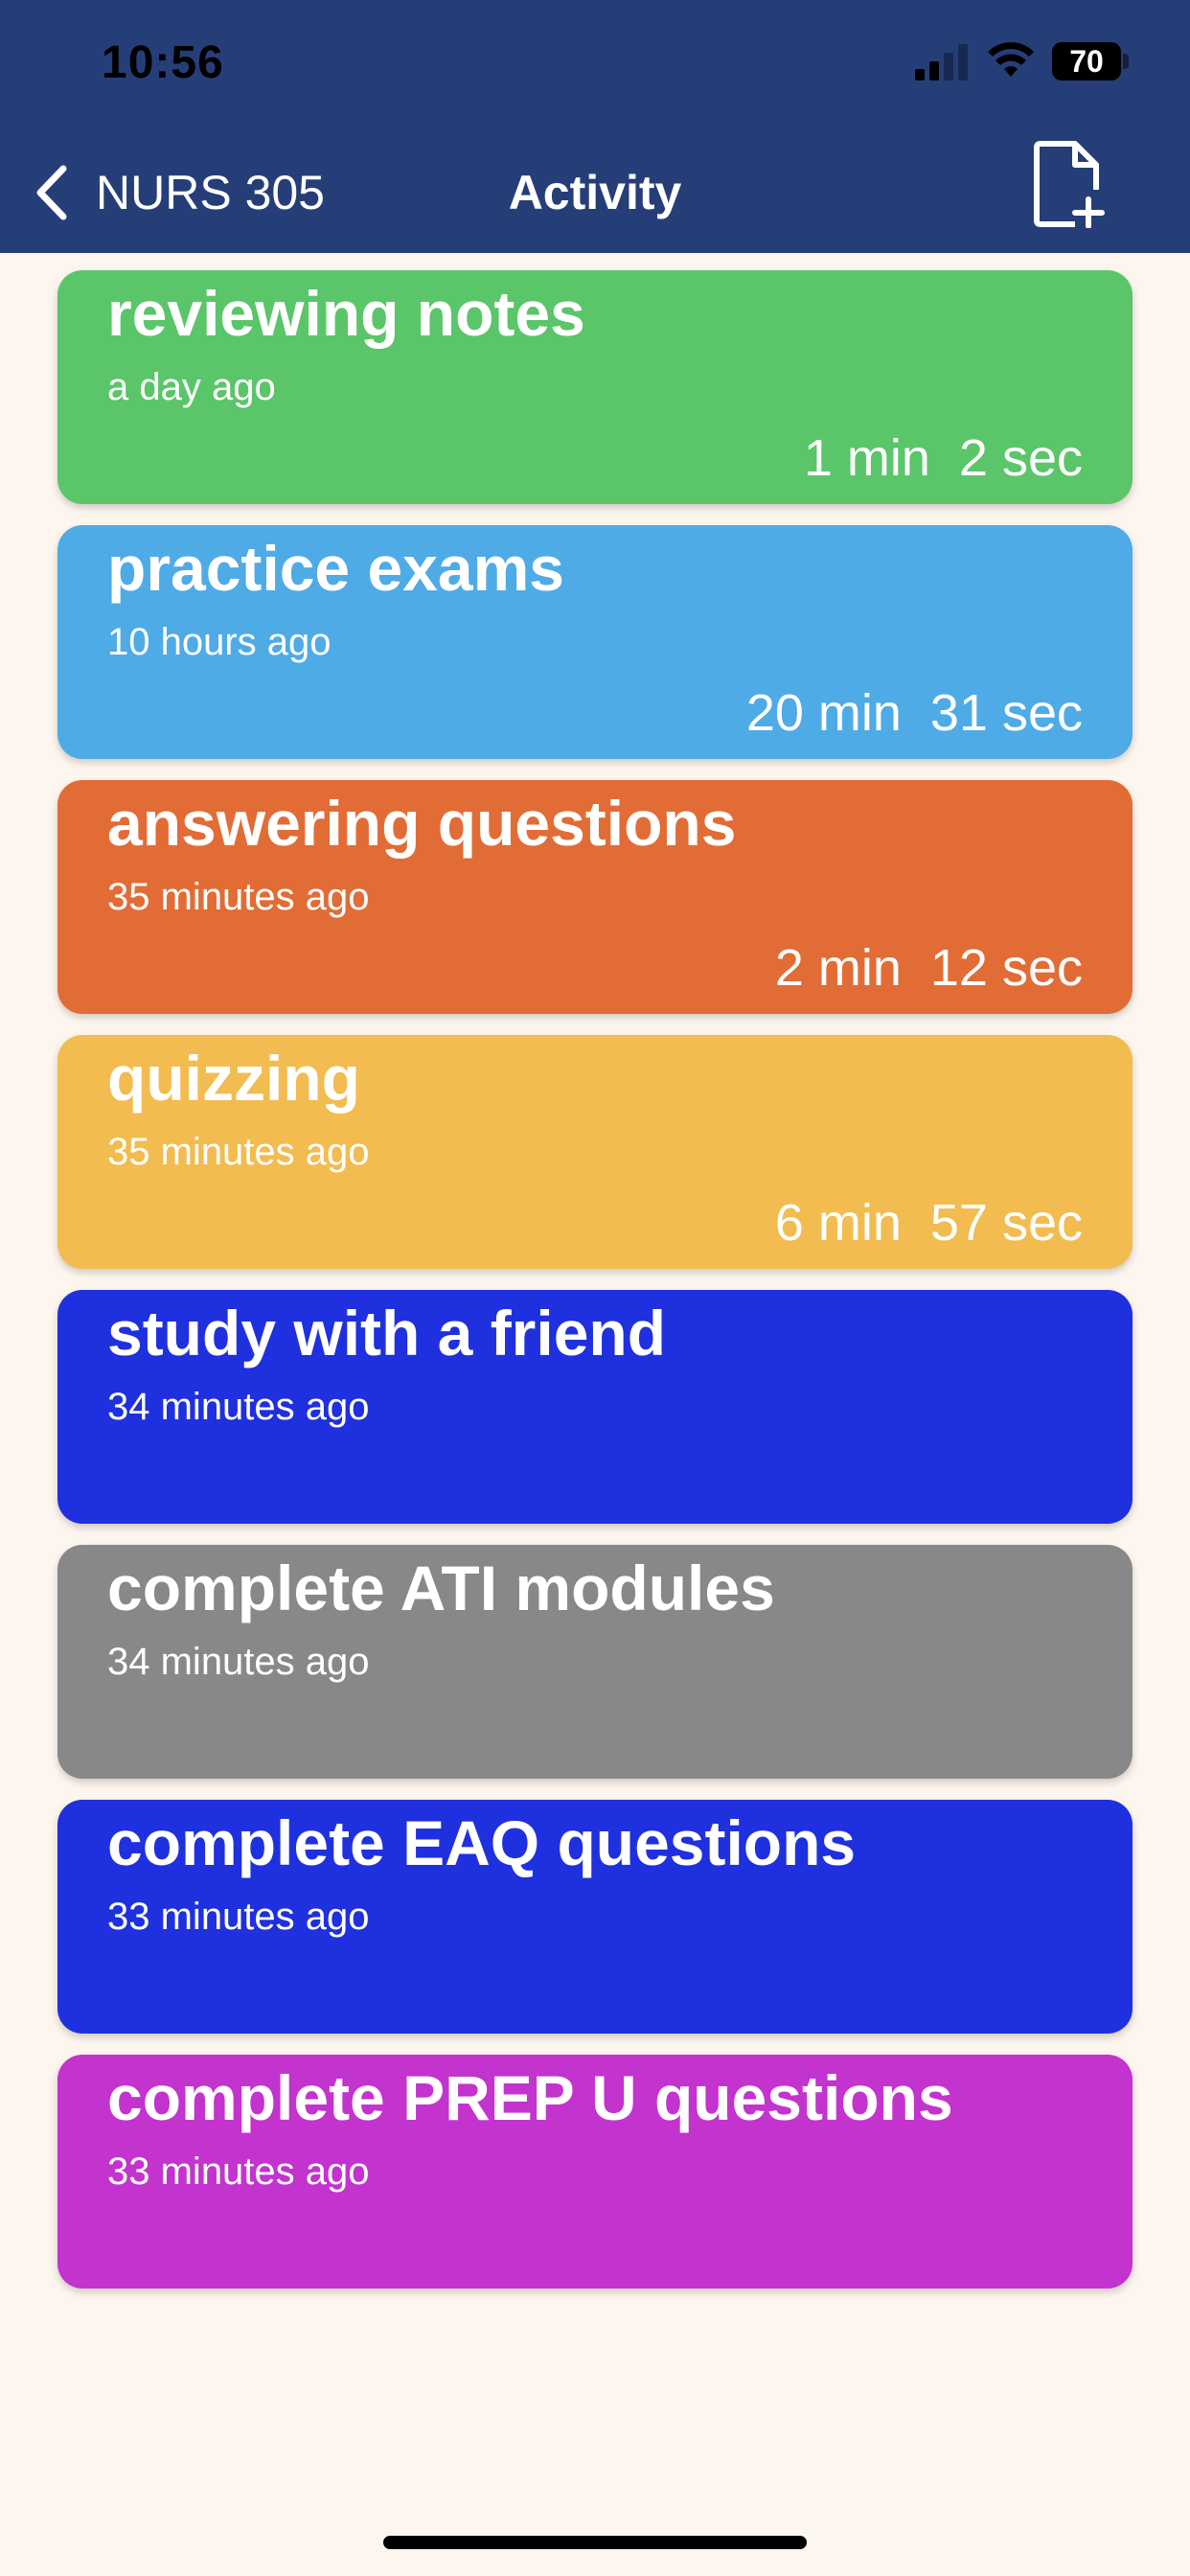 Image resolution: width=1190 pixels, height=2576 pixels. What do you see at coordinates (943, 458) in the screenshot?
I see `activity-duration: 1 min 2 sec` at bounding box center [943, 458].